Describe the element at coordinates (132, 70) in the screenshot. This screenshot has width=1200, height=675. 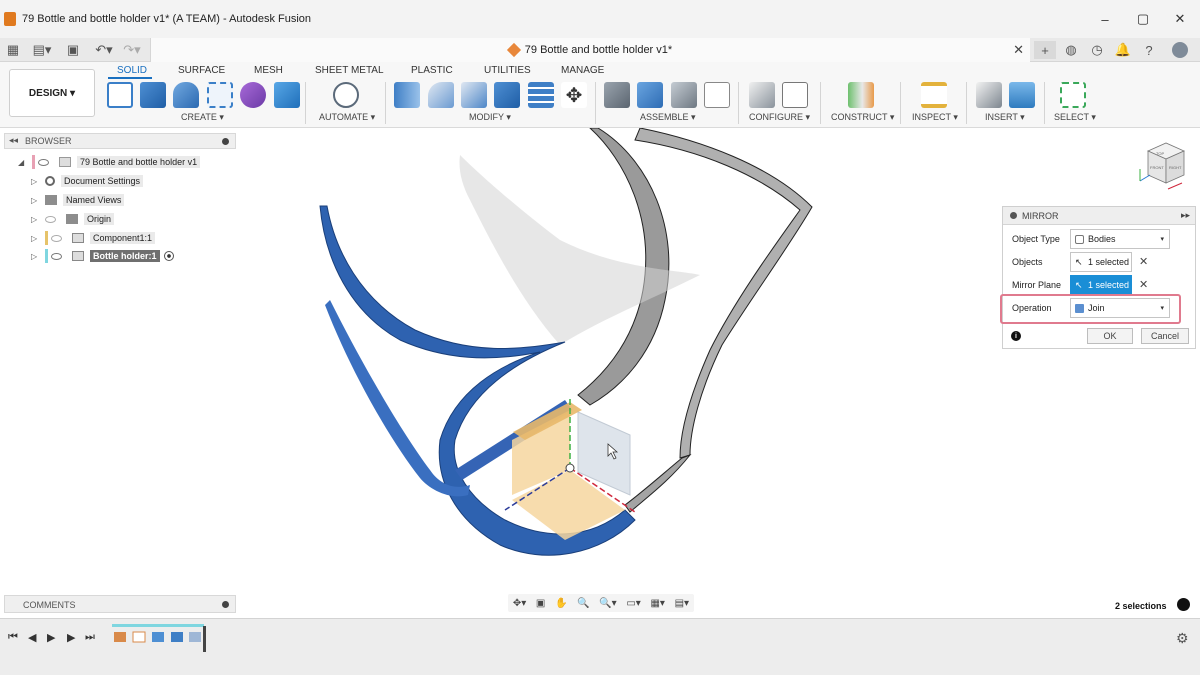
I see `tab-solid: SOLID` at that location.